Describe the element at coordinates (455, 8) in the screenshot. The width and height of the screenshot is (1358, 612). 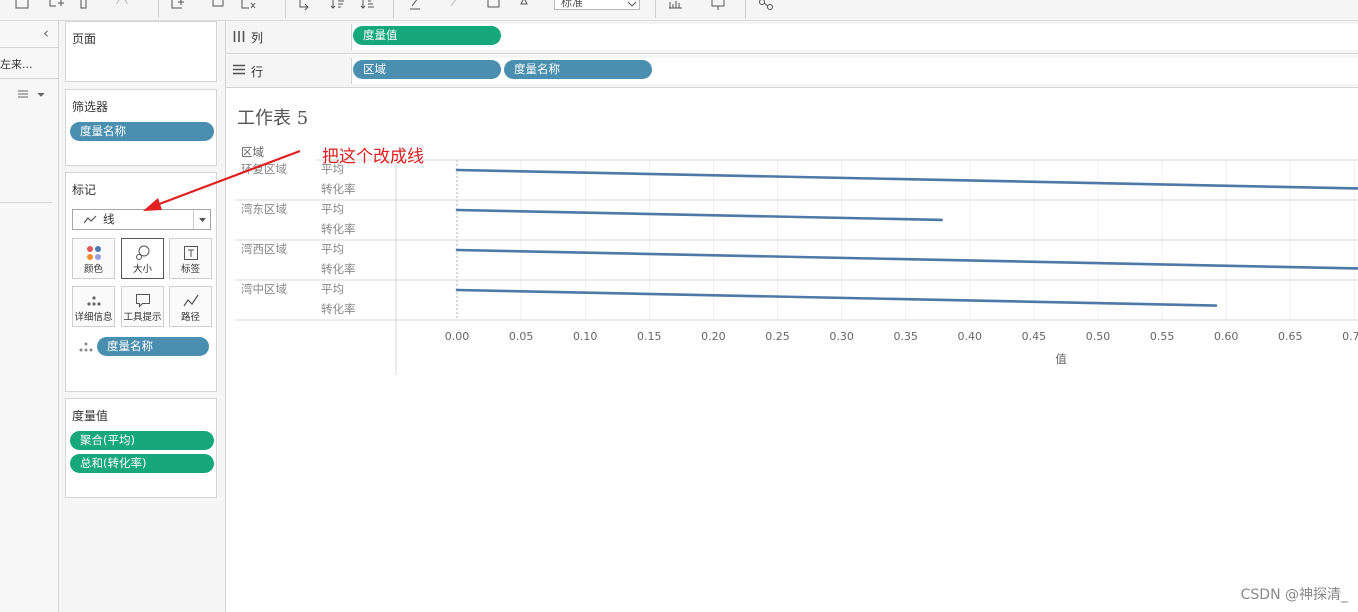
I see `group-icon` at that location.